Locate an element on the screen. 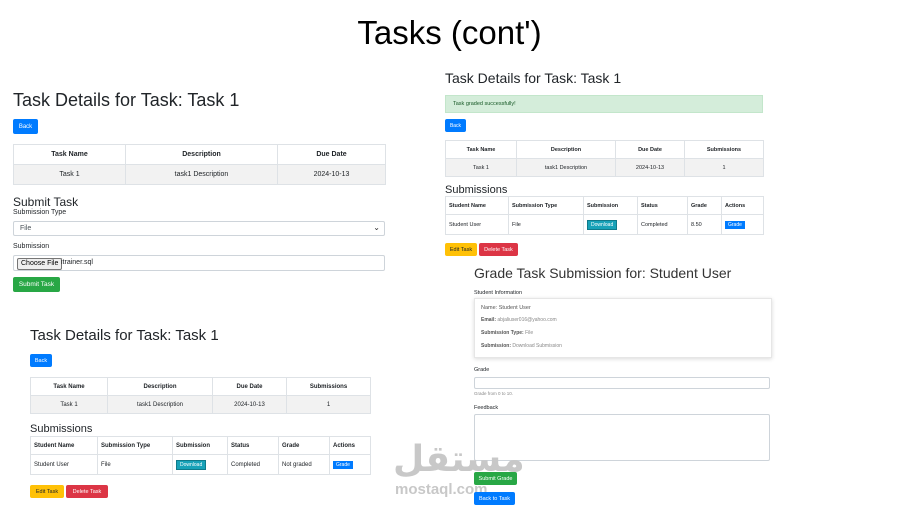 This screenshot has width=899, height=508. email-line: Email: abjaliuser016@yahoo.com is located at coordinates (519, 320).